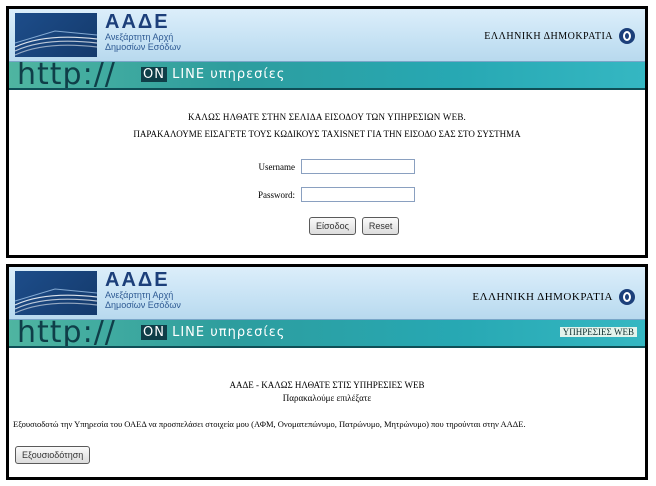 Image resolution: width=656 pixels, height=486 pixels. What do you see at coordinates (380, 226) in the screenshot?
I see `reset-button: Reset` at bounding box center [380, 226].